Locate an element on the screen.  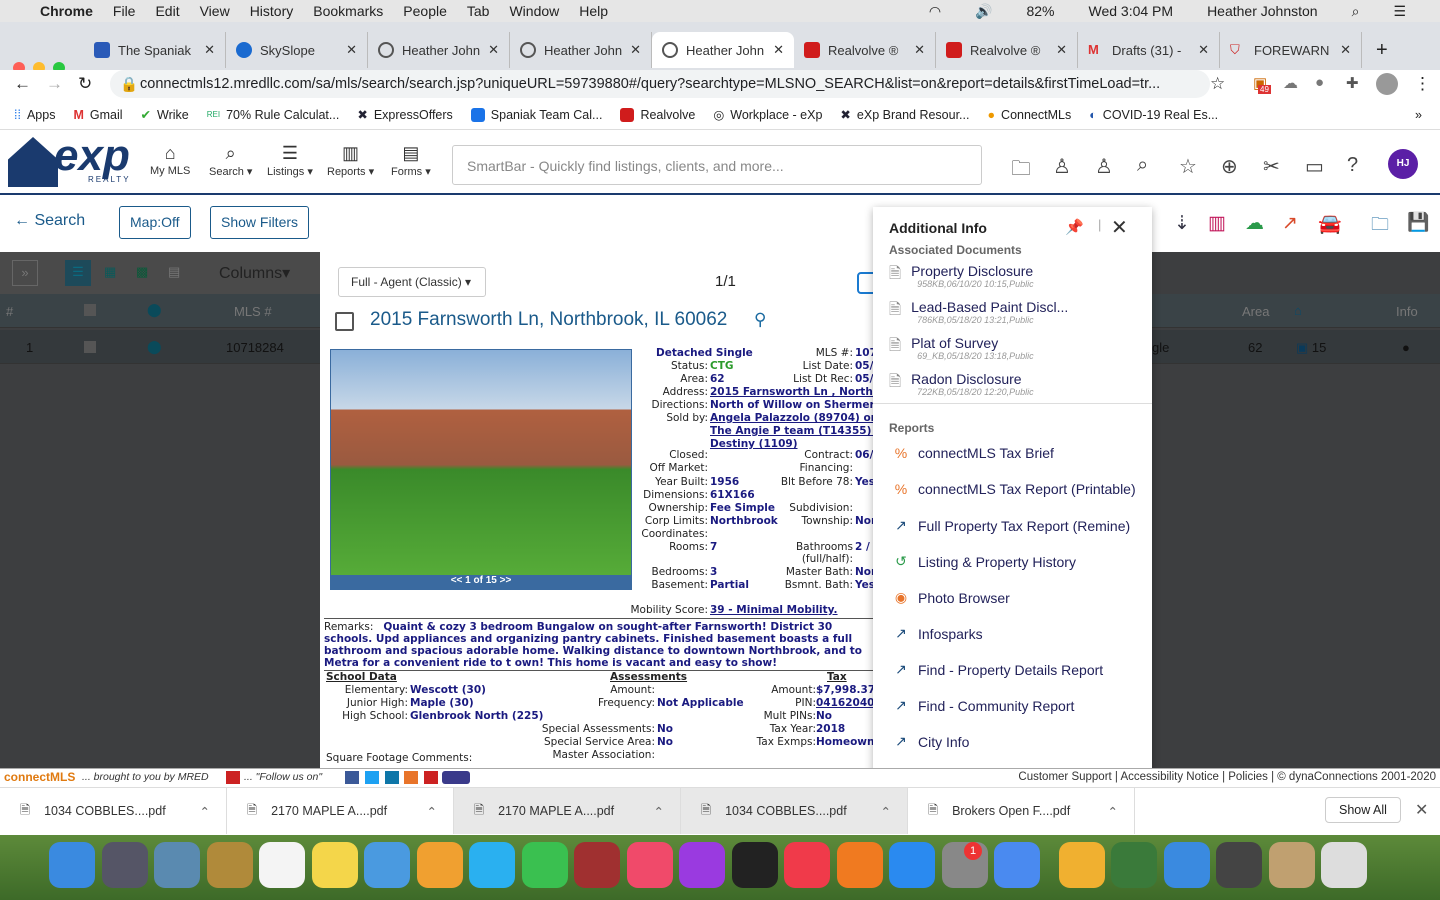
col-header-info: Info is located at coordinates (1407, 311).